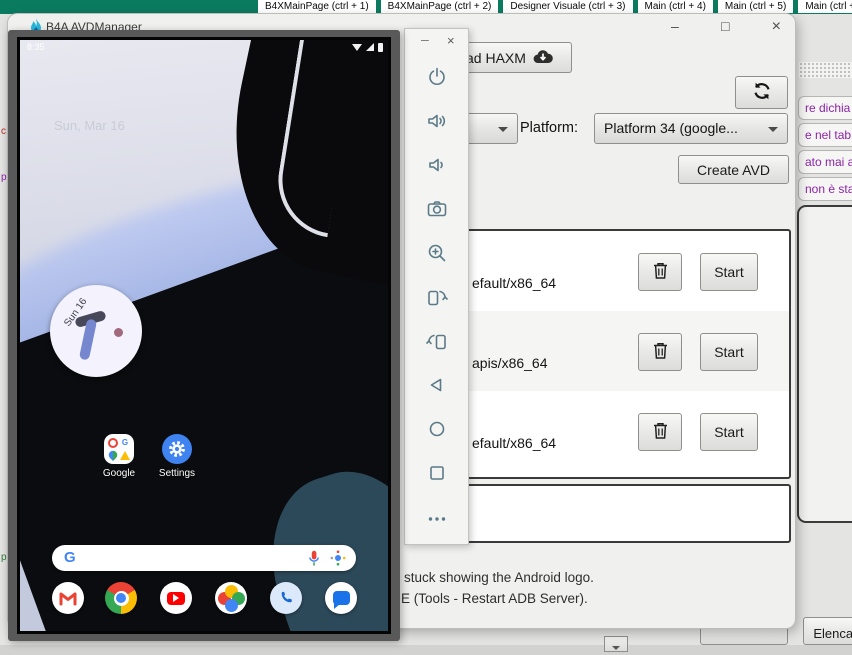 Image resolution: width=852 pixels, height=655 pixels. Describe the element at coordinates (68, 598) in the screenshot. I see `gmail-app-icon` at that location.